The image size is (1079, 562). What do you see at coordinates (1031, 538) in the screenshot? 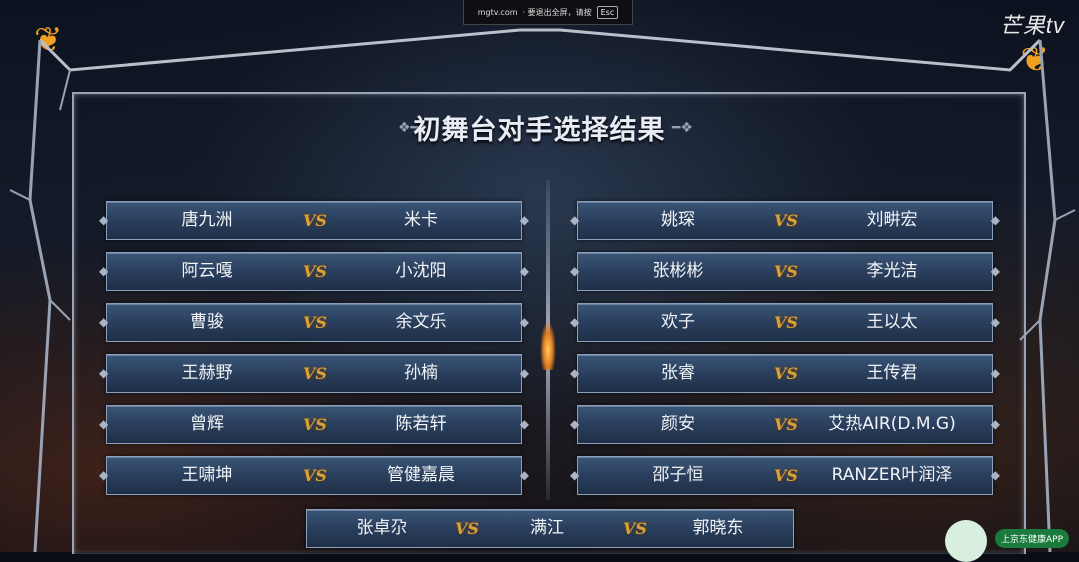
I see `app-promo-label: 上京东健康APP` at bounding box center [1031, 538].